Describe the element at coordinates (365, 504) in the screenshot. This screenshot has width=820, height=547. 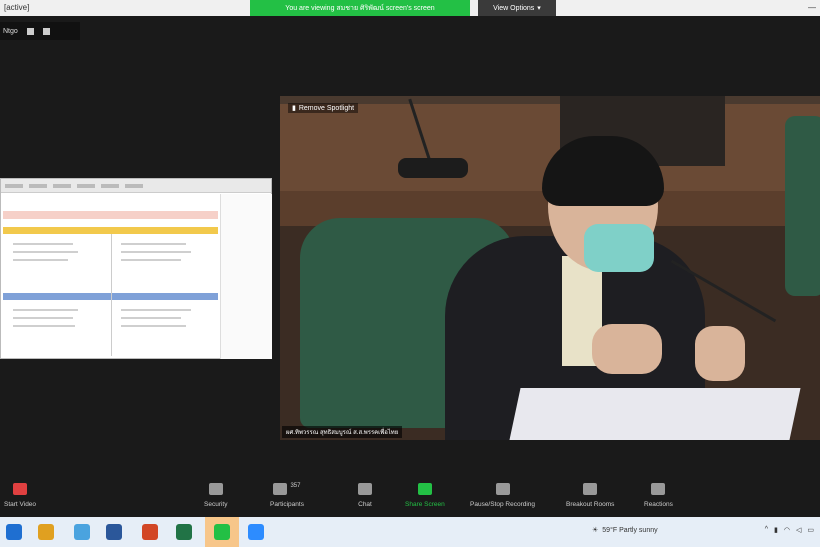
I see `toolbar-label: Chat` at that location.